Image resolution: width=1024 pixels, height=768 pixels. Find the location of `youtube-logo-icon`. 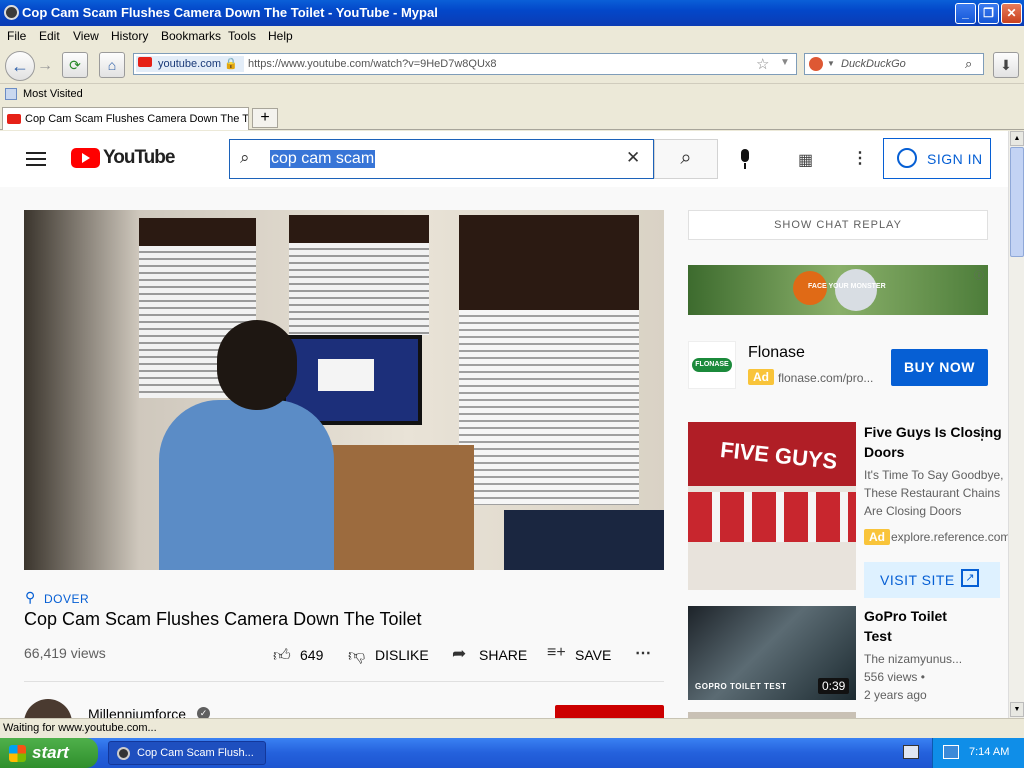

youtube-logo-icon is located at coordinates (85, 158).